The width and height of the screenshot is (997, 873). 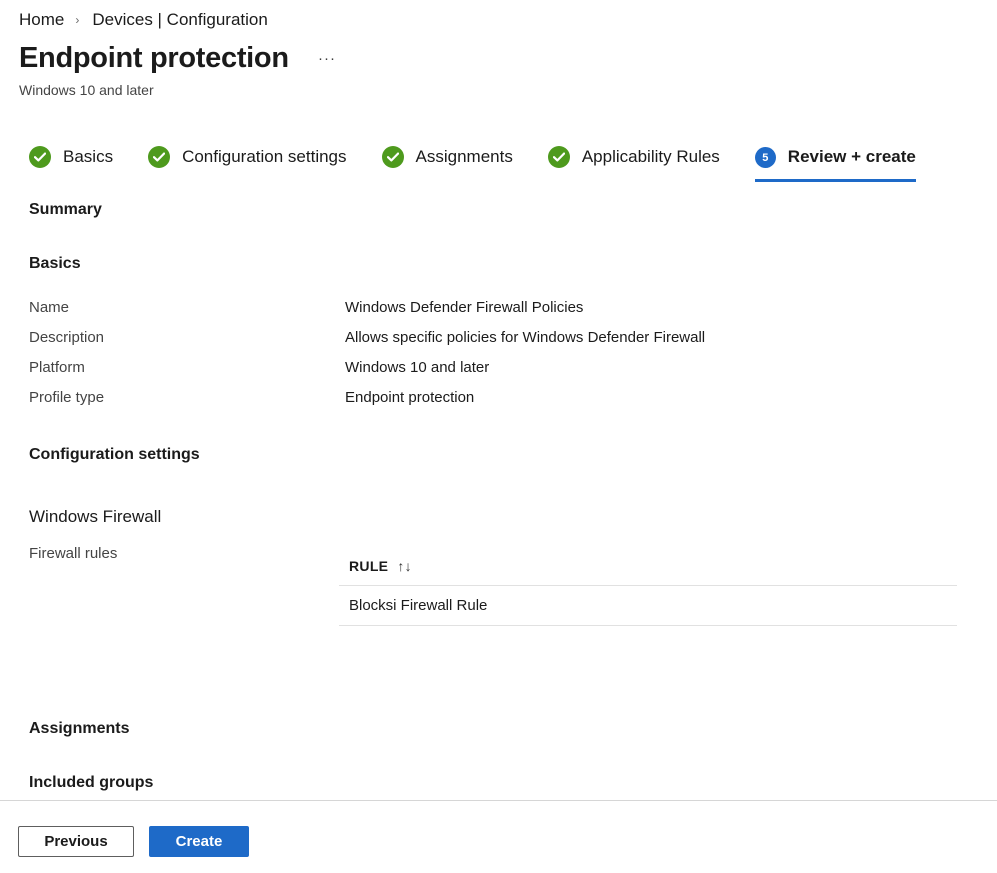 I want to click on assignments-heading: Assignments, so click(x=79, y=728).